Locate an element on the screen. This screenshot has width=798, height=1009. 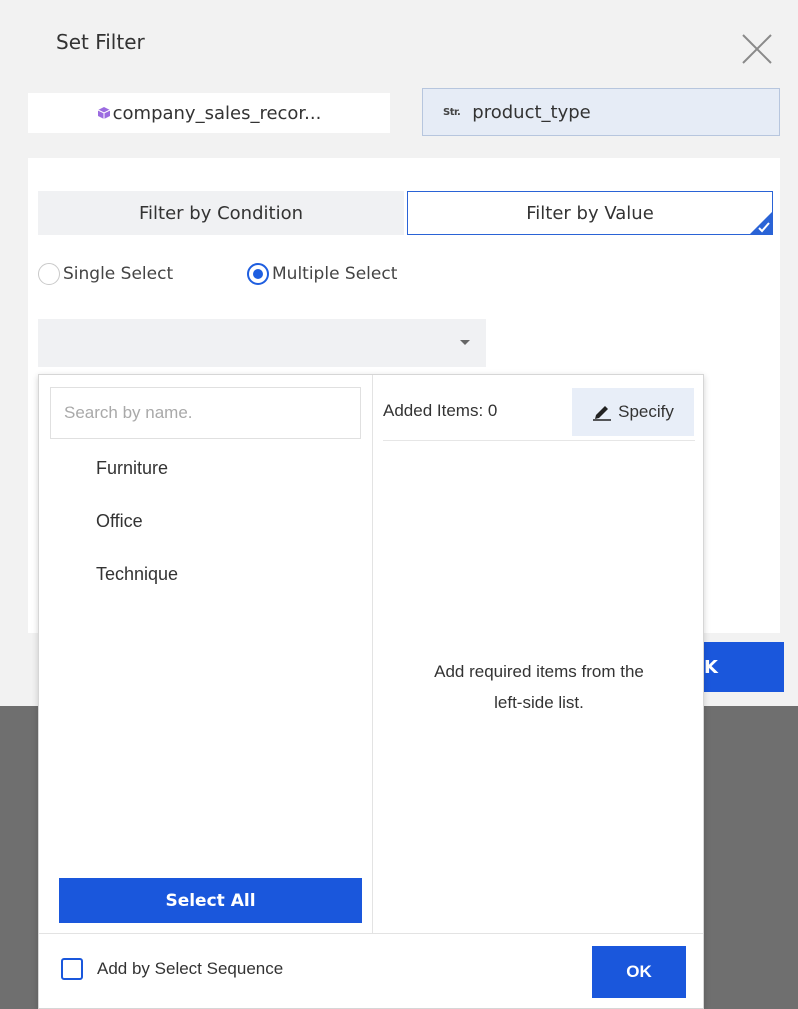
column-divider is located at coordinates (372, 654).